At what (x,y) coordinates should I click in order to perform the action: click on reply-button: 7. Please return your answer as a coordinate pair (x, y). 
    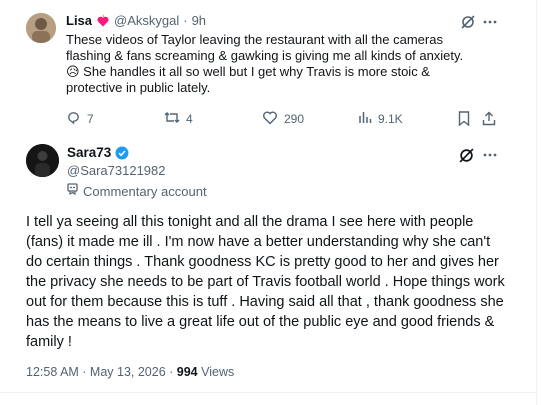
    Looking at the image, I should click on (80, 119).